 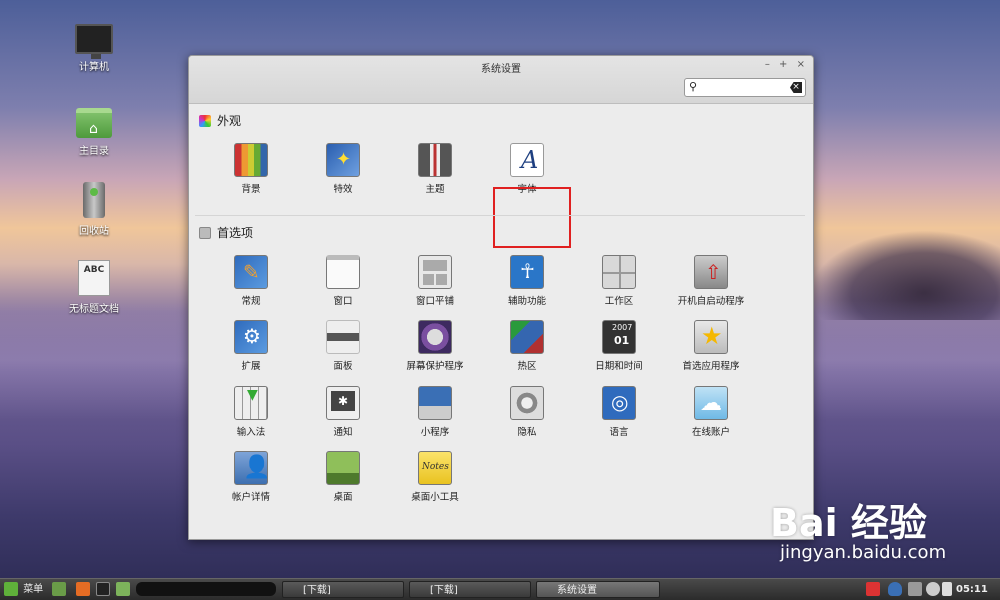 I want to click on window-tiling-icon, so click(x=435, y=272).